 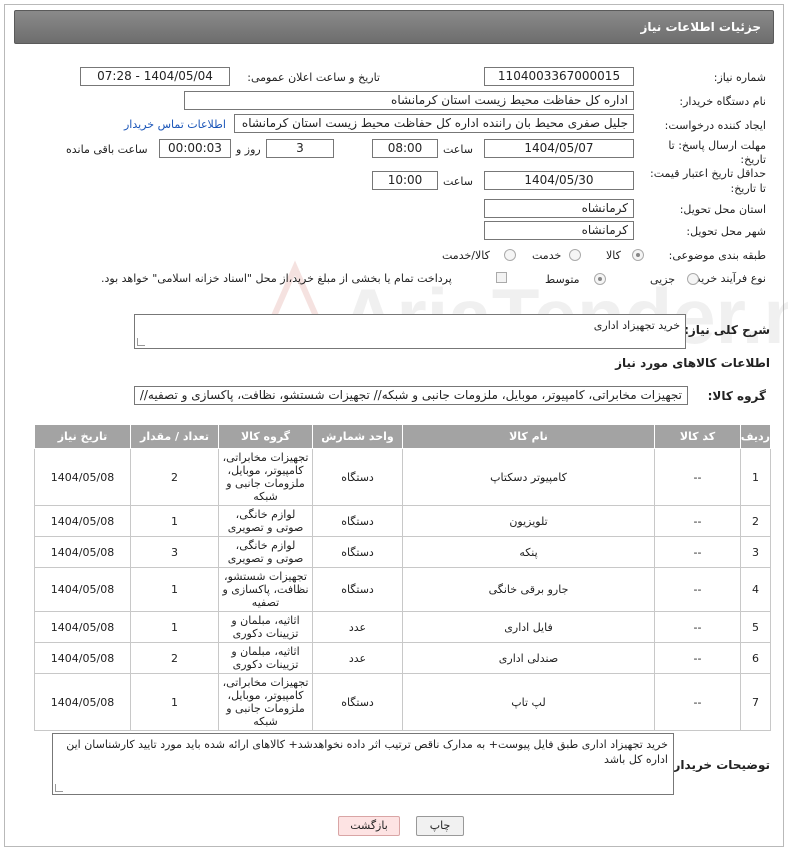 I want to click on cell-row-num: 1, so click(x=755, y=477).